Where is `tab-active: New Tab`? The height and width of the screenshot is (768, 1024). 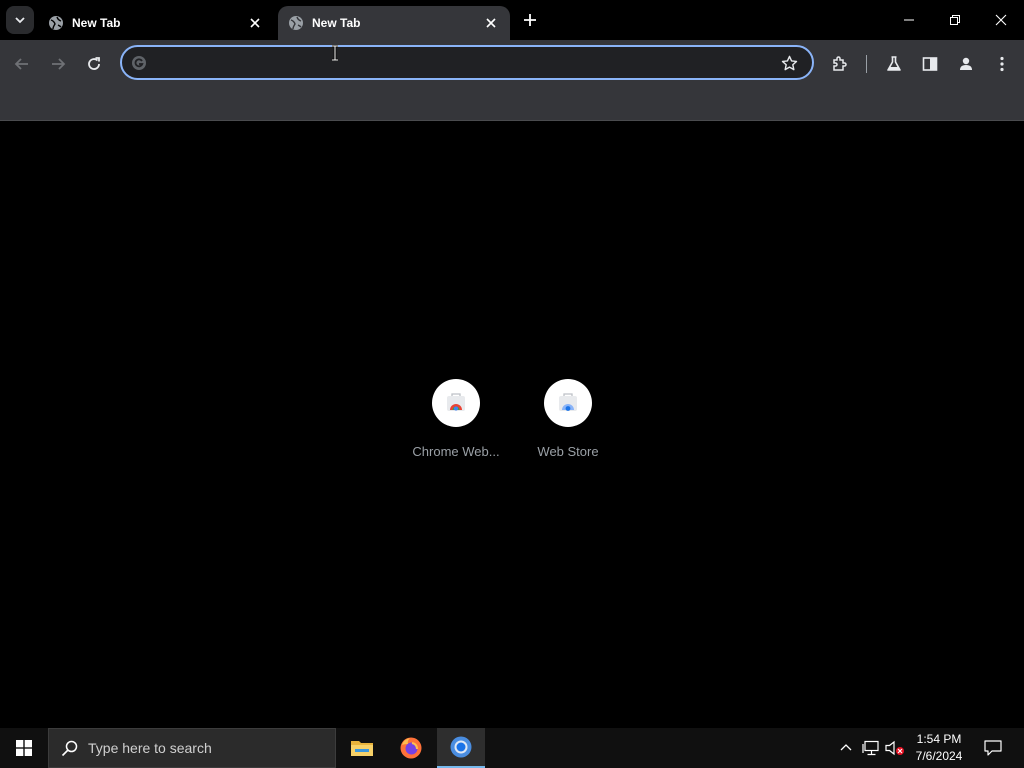
tab-active: New Tab is located at coordinates (394, 23).